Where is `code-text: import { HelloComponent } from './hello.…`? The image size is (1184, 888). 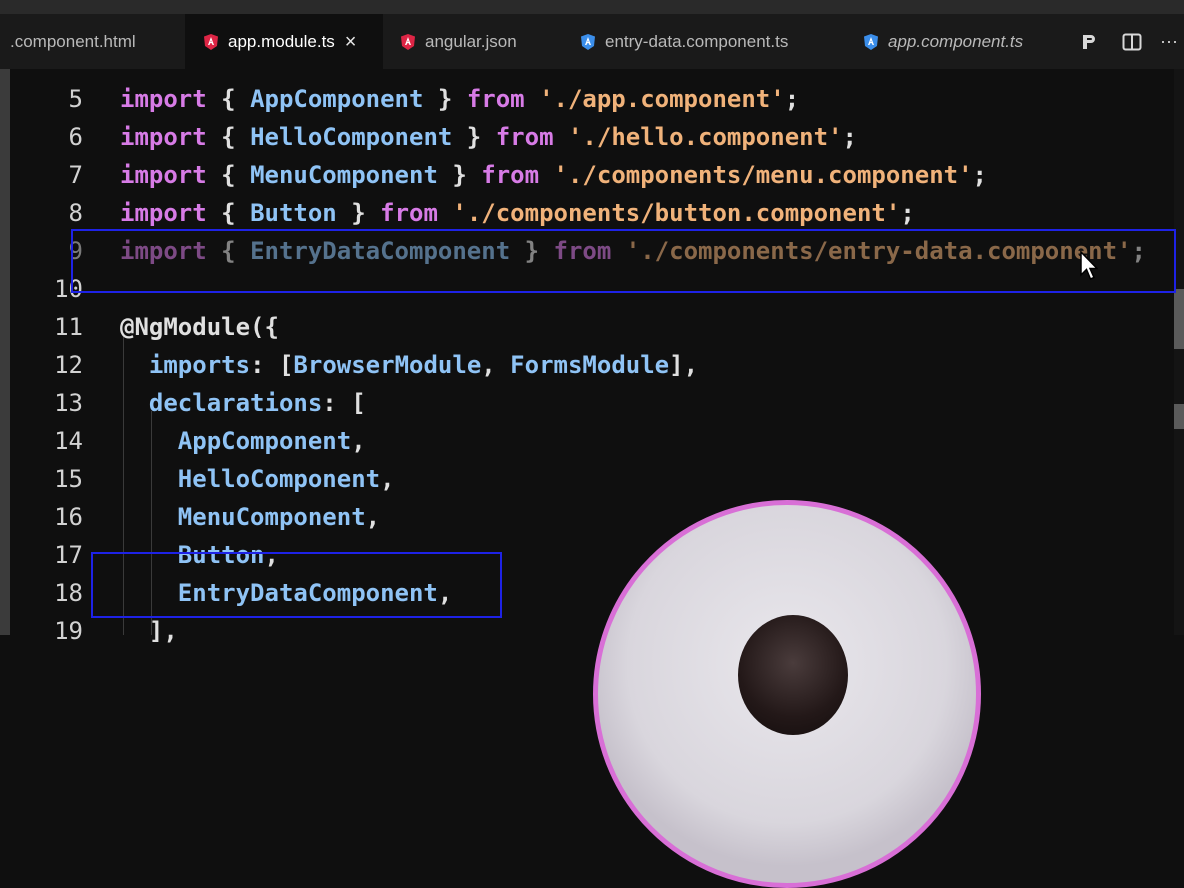
code-text: import { HelloComponent } from './hello.… is located at coordinates (488, 137).